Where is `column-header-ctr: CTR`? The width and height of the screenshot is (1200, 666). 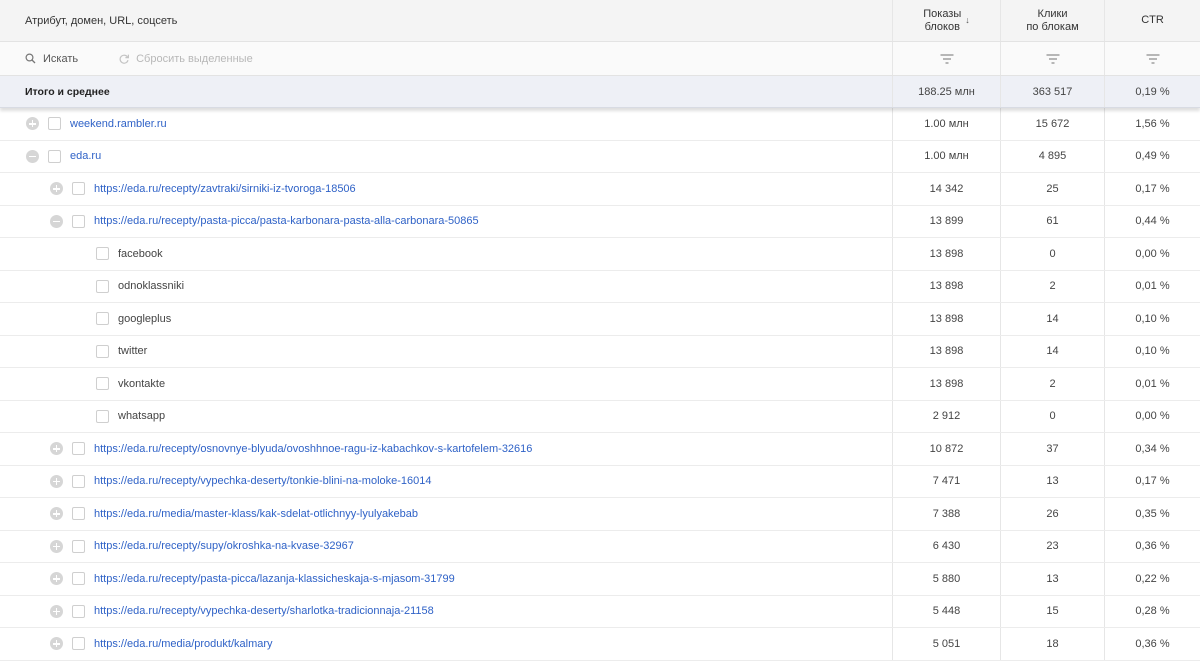 column-header-ctr: CTR is located at coordinates (1152, 20).